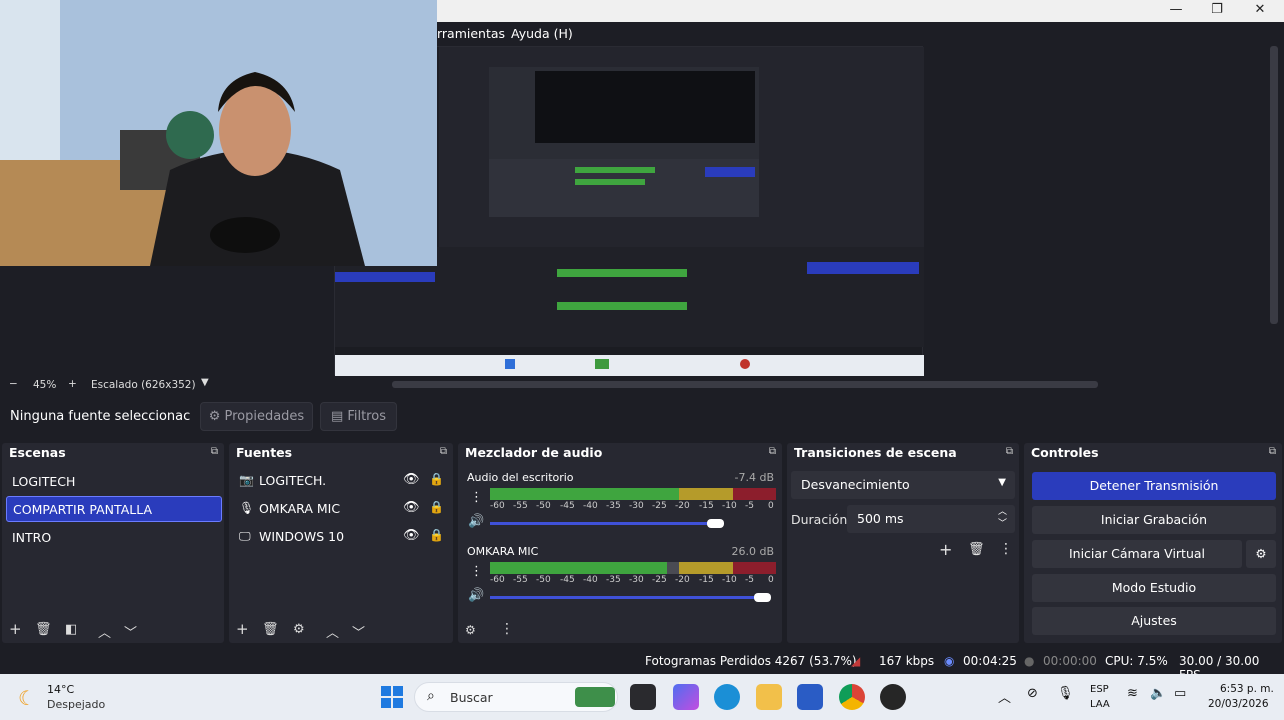  Describe the element at coordinates (1065, 693) in the screenshot. I see `microphone-icon: 🎙` at that location.